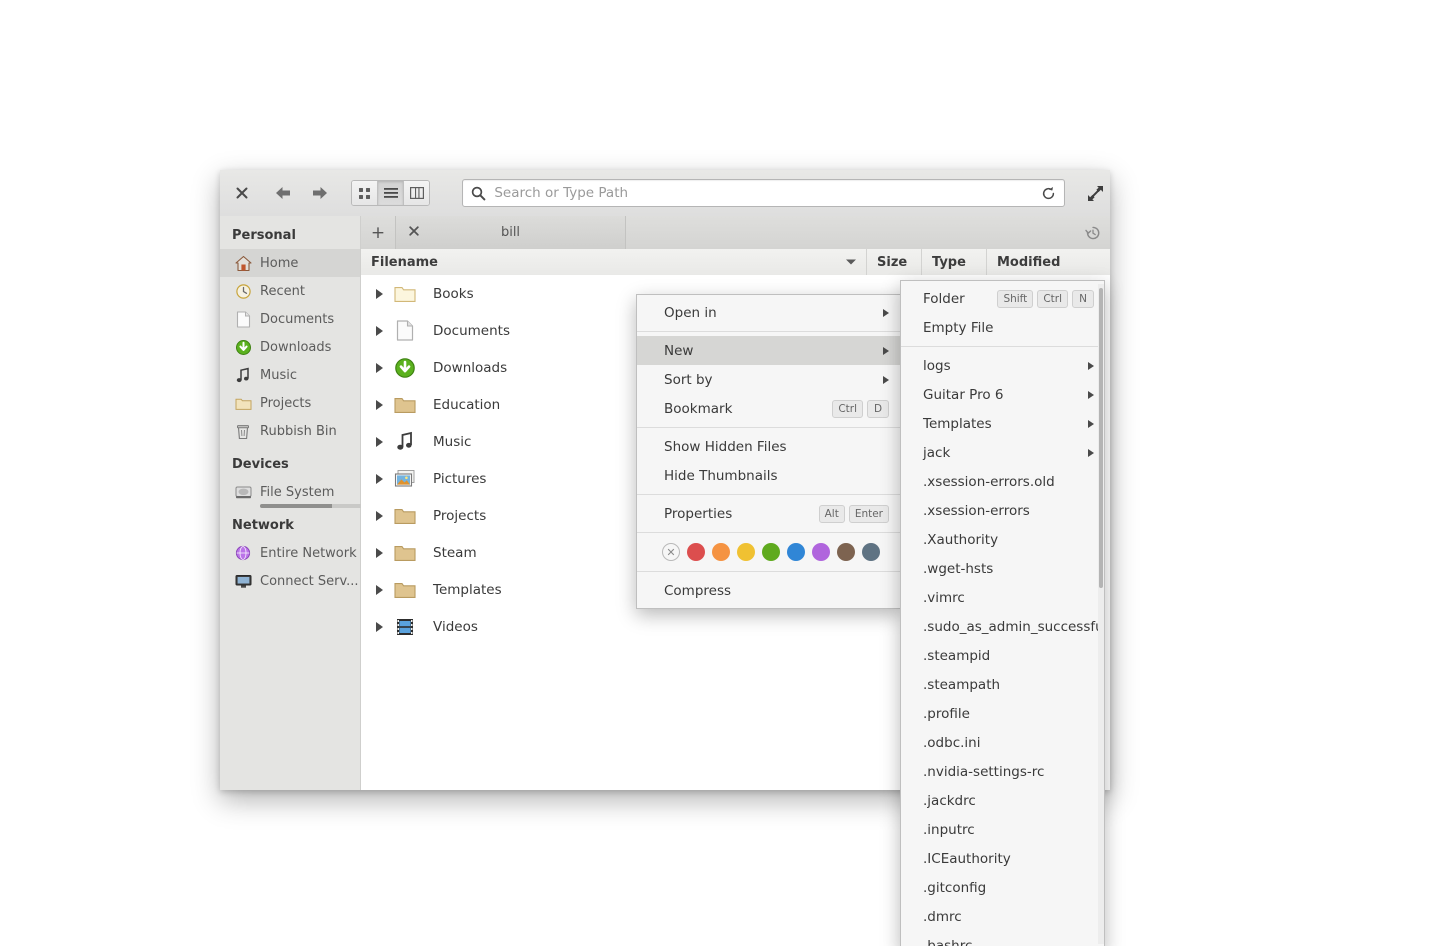 The height and width of the screenshot is (946, 1451). I want to click on color-swatch-green, so click(771, 552).